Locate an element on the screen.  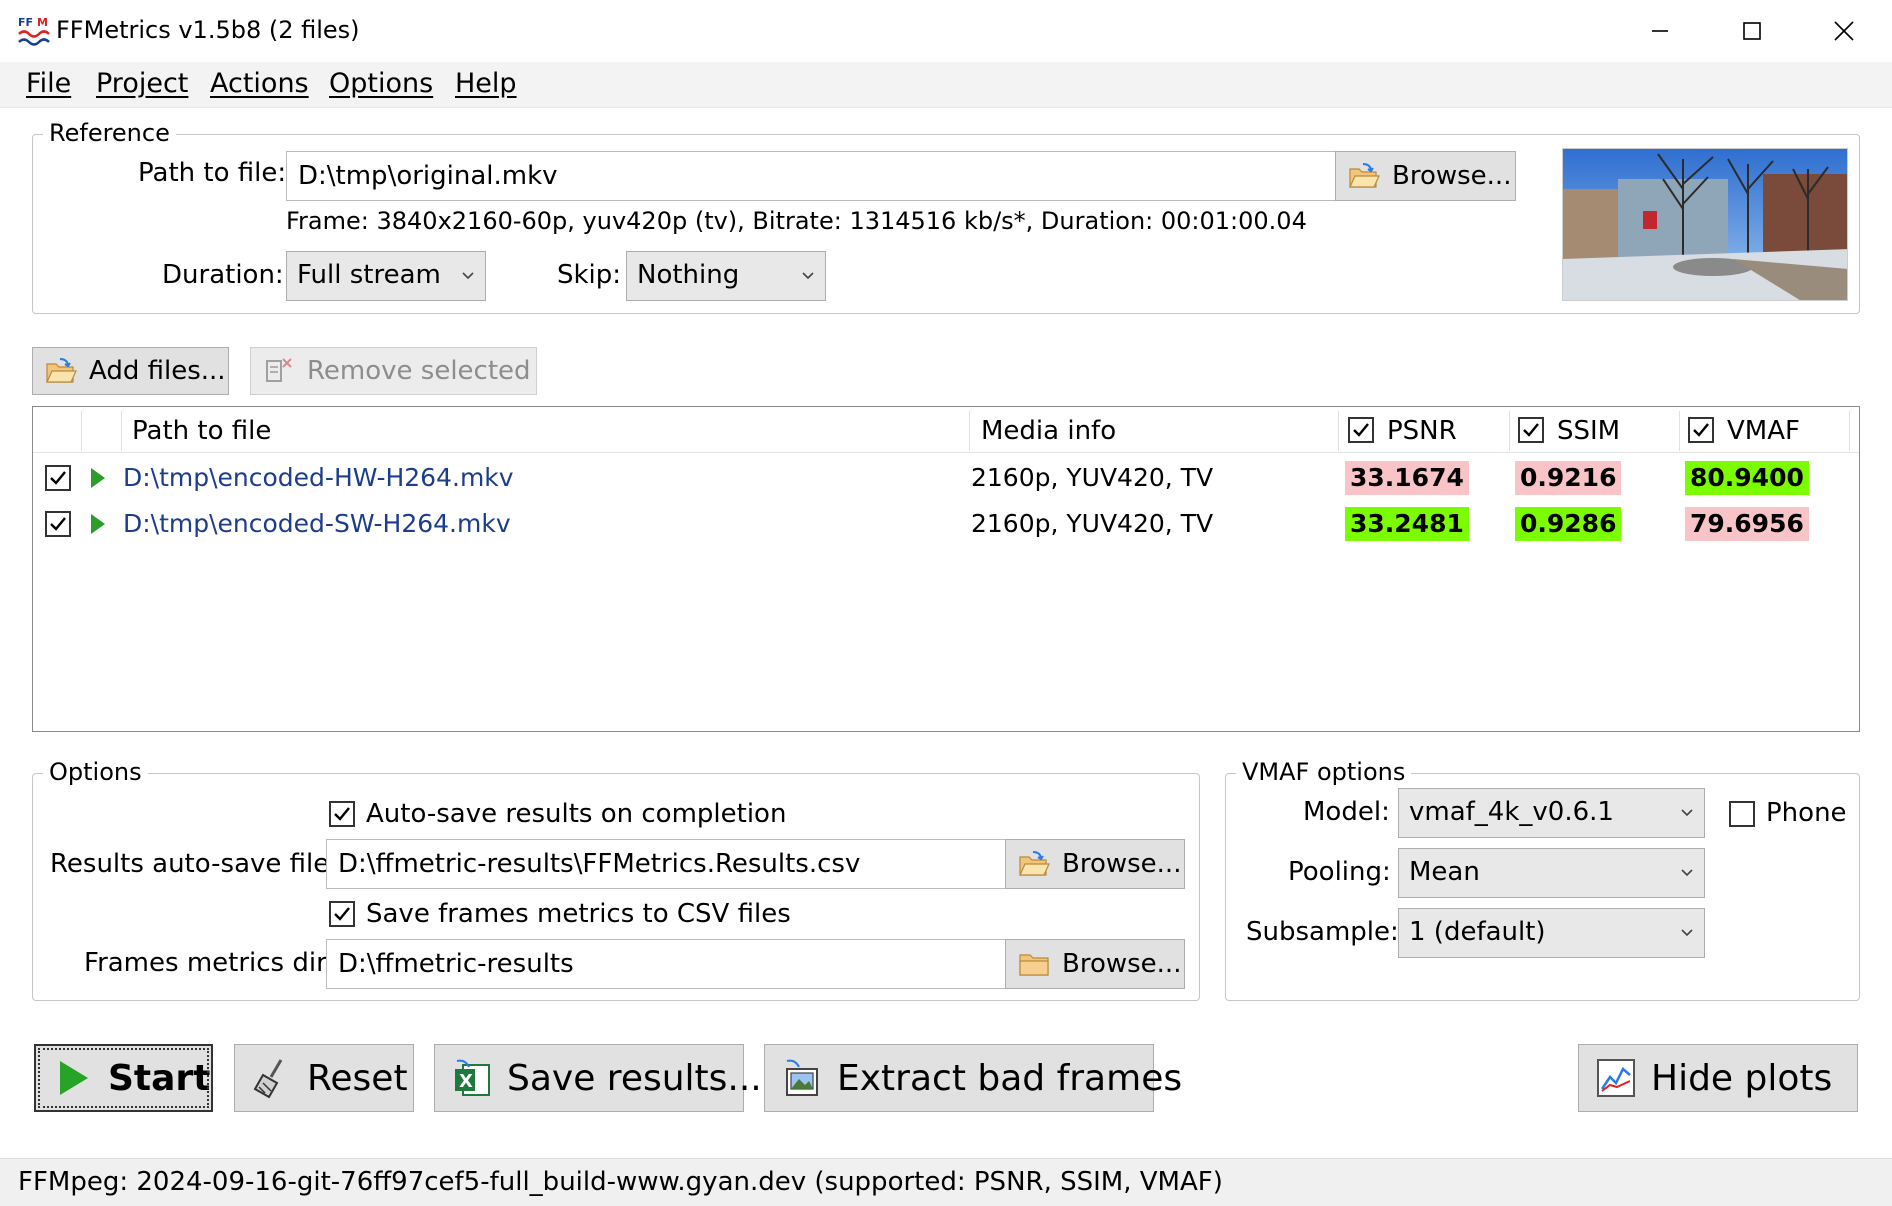
phone-checkbox is located at coordinates (1742, 814).